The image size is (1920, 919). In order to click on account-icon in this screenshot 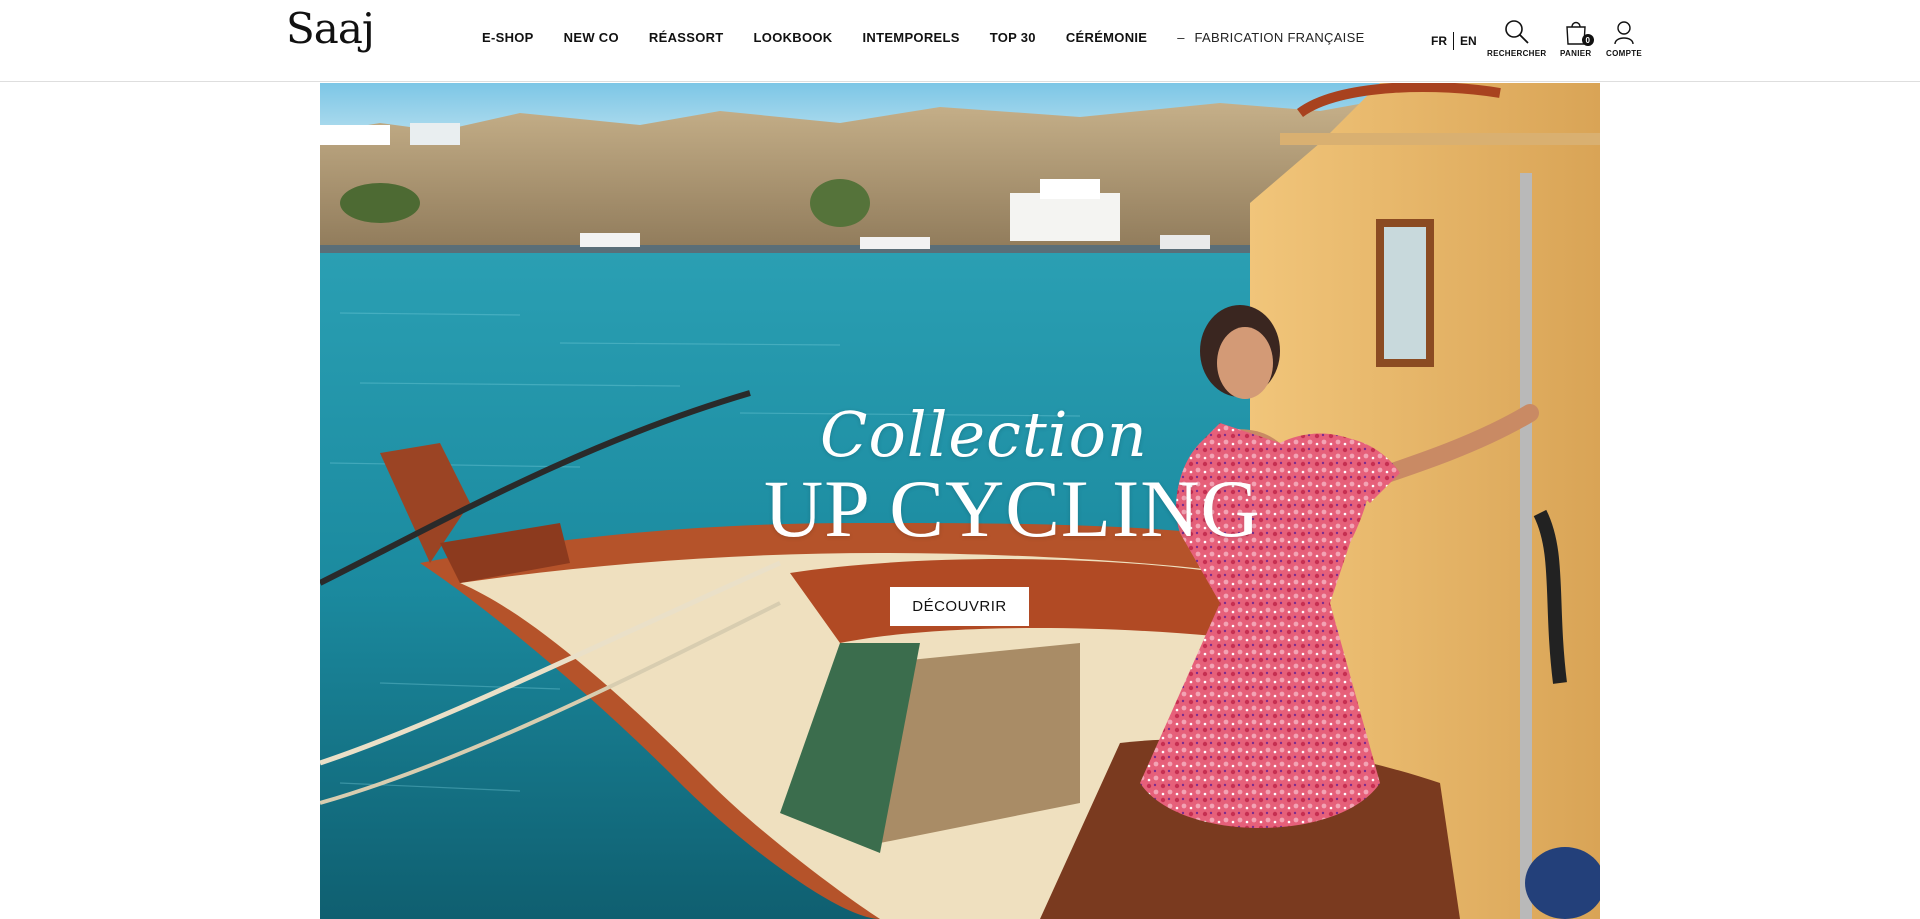, I will do `click(1624, 33)`.